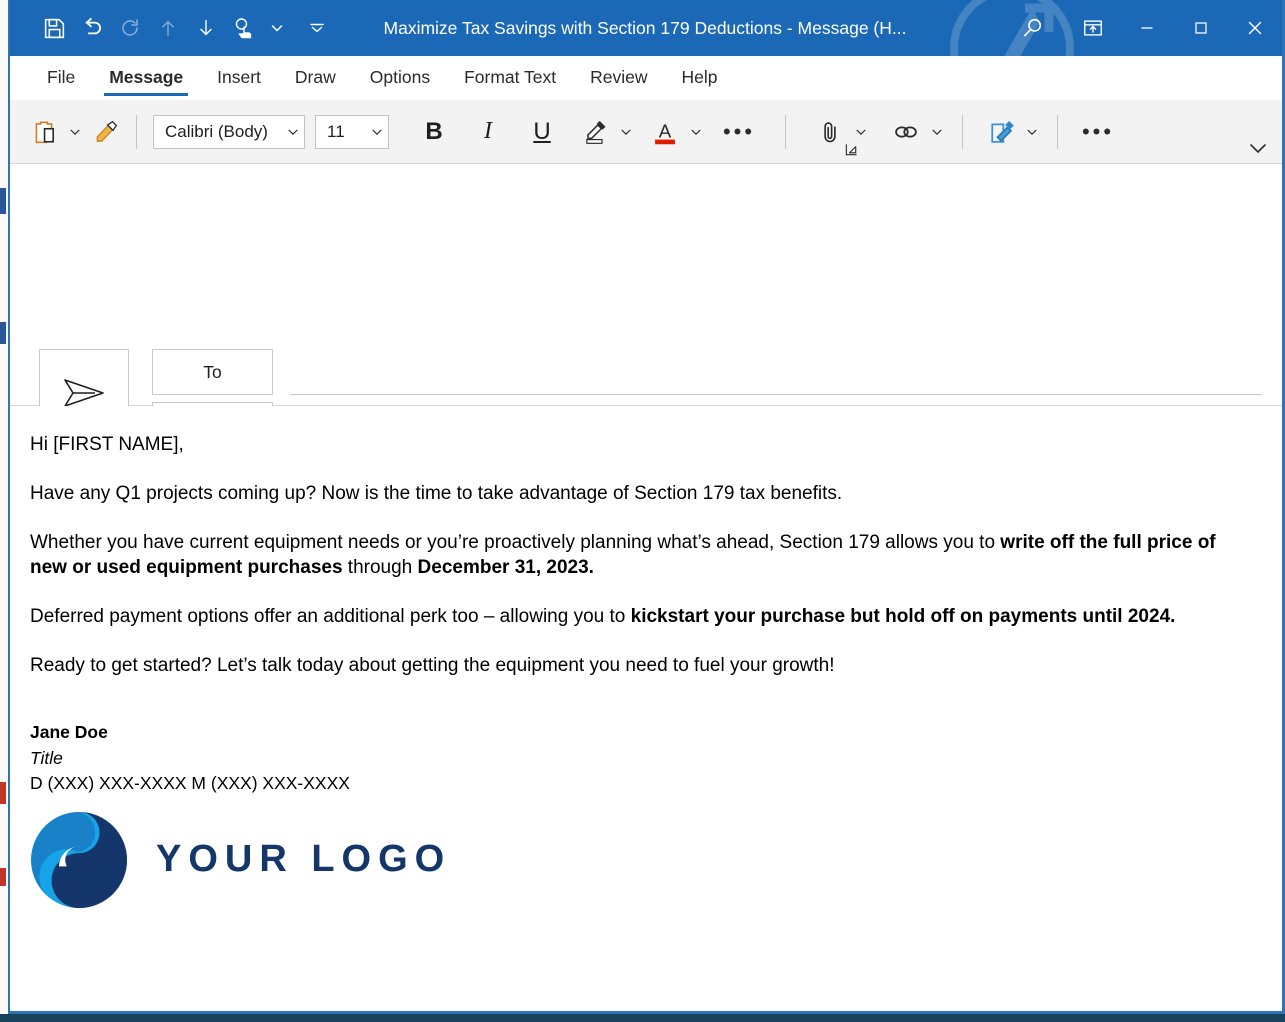 This screenshot has width=1285, height=1022. I want to click on tab-label: Format Text, so click(510, 77).